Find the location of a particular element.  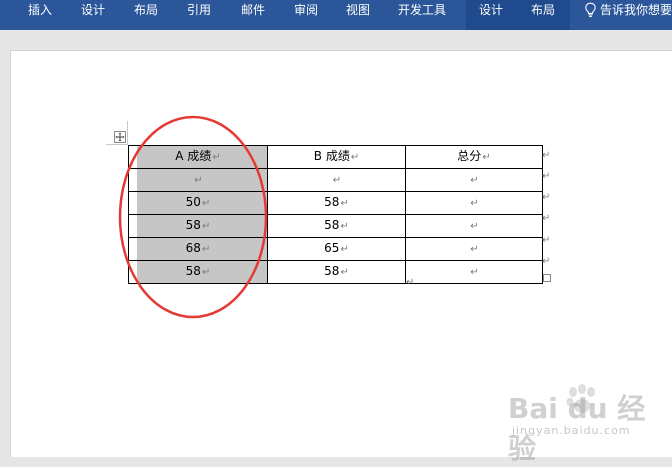

lightbulb-icon is located at coordinates (590, 10).